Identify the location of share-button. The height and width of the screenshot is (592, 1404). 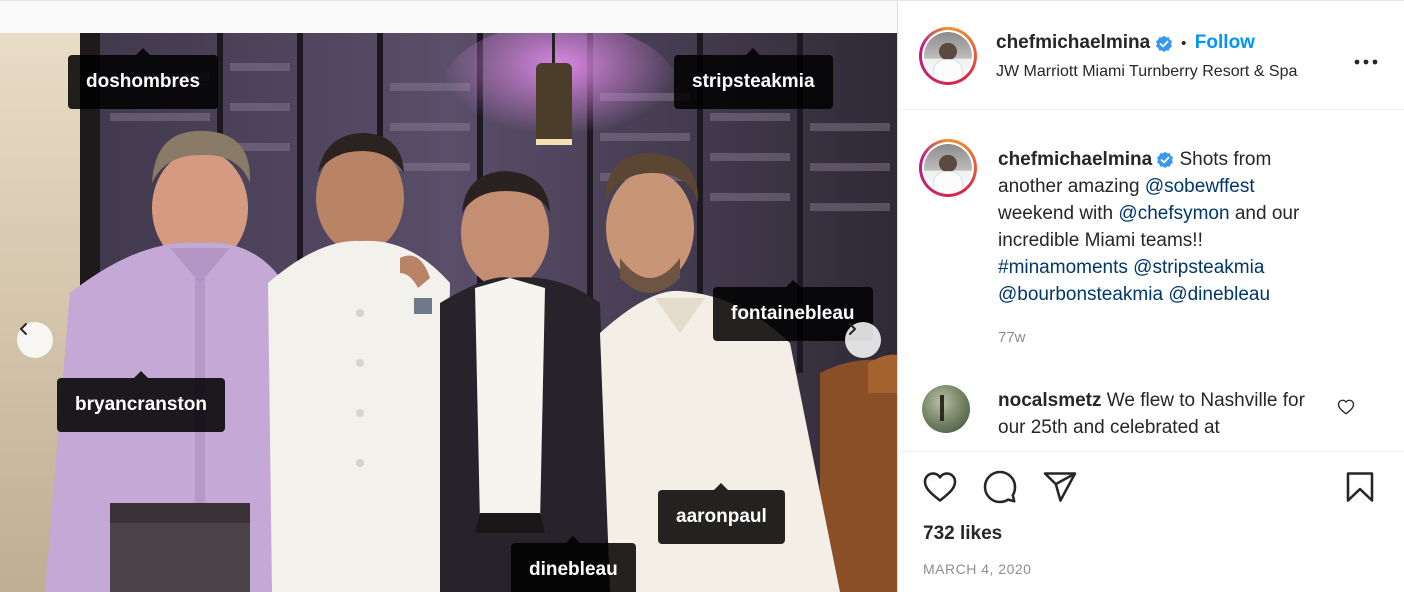
(1060, 489).